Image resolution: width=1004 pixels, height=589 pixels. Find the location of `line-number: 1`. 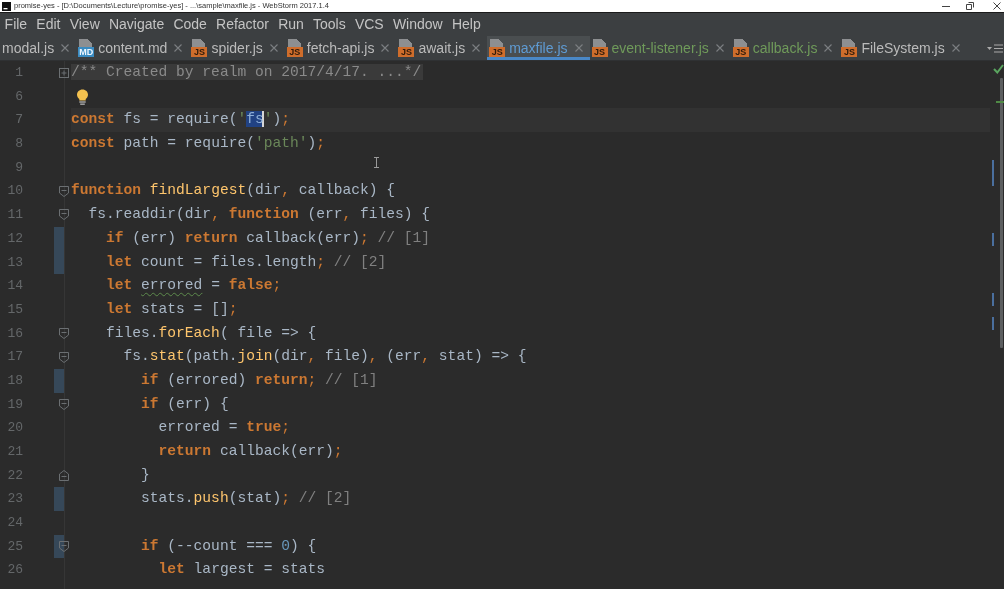

line-number: 1 is located at coordinates (19, 73).